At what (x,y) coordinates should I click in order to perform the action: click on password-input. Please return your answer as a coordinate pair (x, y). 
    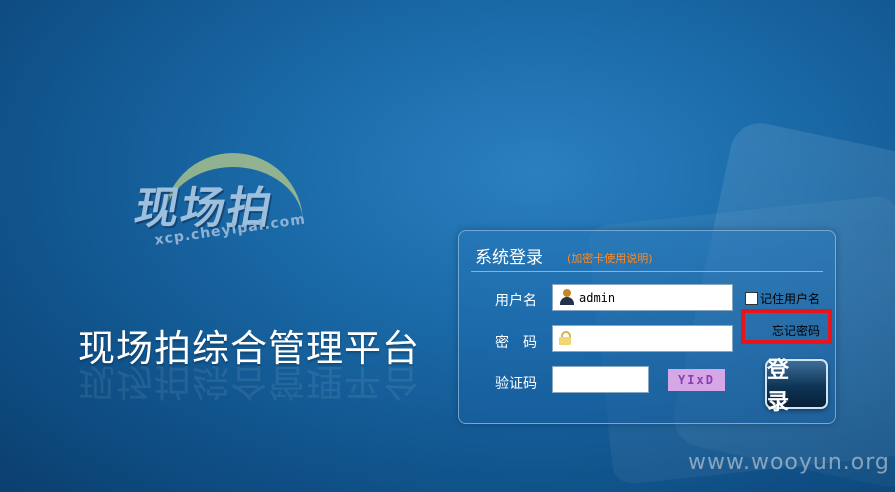
    Looking at the image, I should click on (642, 338).